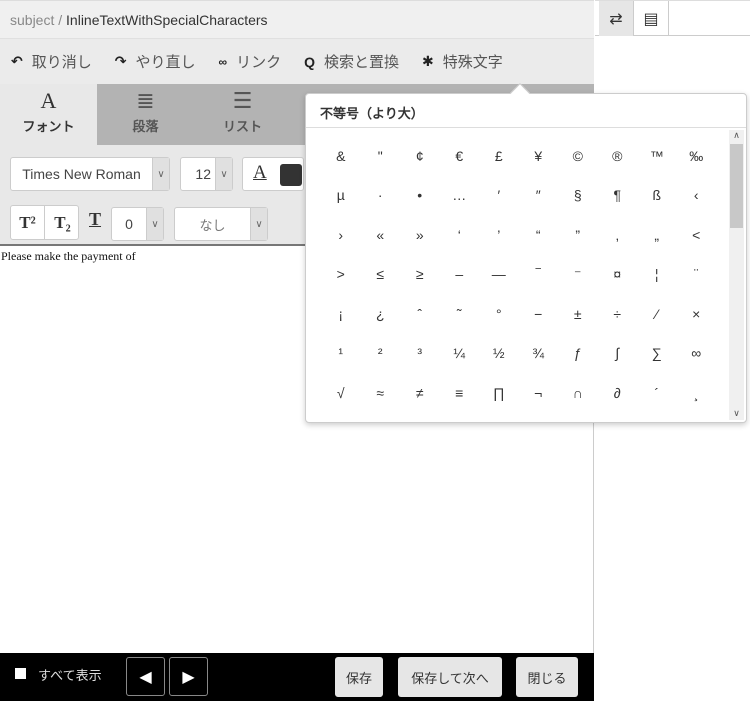  Describe the element at coordinates (578, 235) in the screenshot. I see `special-char-item: ”` at that location.